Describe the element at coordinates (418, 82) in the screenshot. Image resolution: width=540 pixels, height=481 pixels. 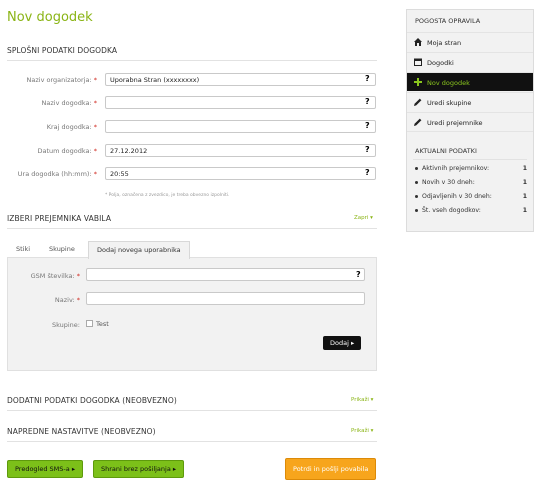
I see `plus-icon` at that location.